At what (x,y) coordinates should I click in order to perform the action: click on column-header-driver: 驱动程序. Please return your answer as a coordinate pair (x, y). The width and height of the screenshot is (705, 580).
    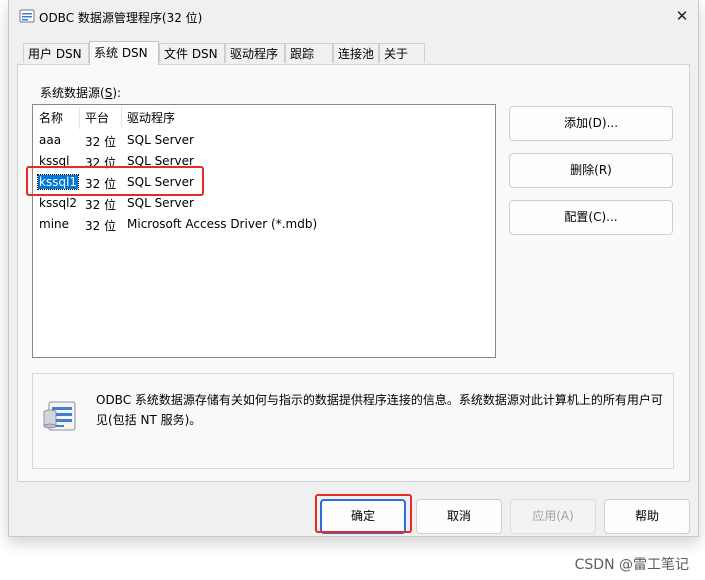
    Looking at the image, I should click on (151, 117).